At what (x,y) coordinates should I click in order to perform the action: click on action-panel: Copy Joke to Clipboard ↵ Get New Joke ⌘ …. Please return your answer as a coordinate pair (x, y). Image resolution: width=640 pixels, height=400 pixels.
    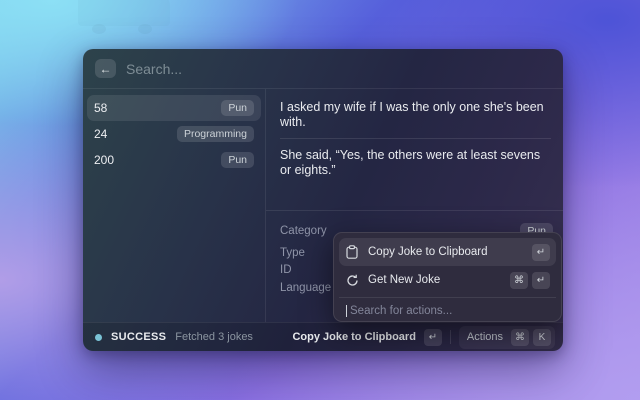
    Looking at the image, I should click on (447, 277).